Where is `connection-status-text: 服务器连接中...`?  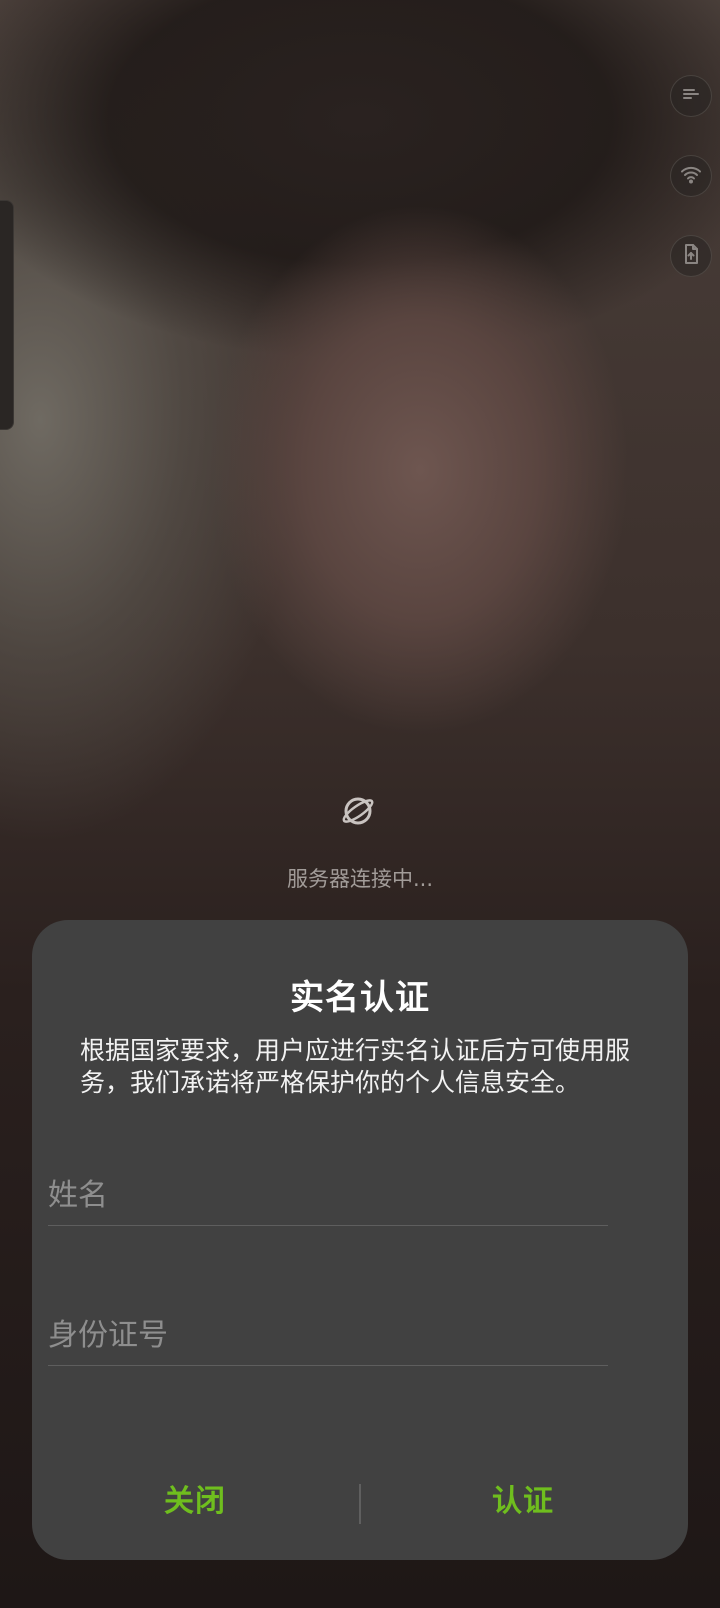 connection-status-text: 服务器连接中... is located at coordinates (360, 879).